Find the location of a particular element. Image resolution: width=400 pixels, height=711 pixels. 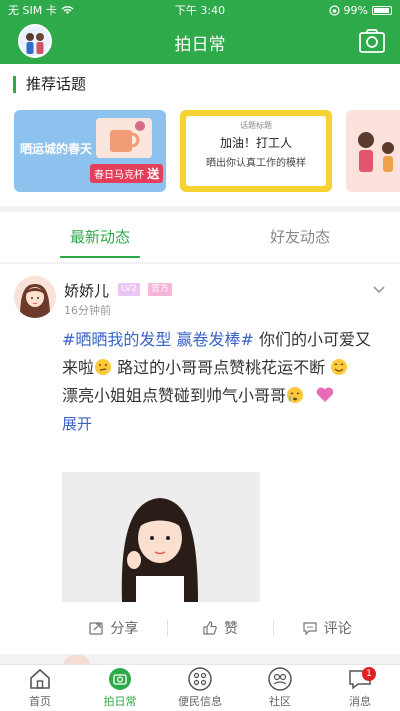

cry-emoji-icon is located at coordinates (295, 395).